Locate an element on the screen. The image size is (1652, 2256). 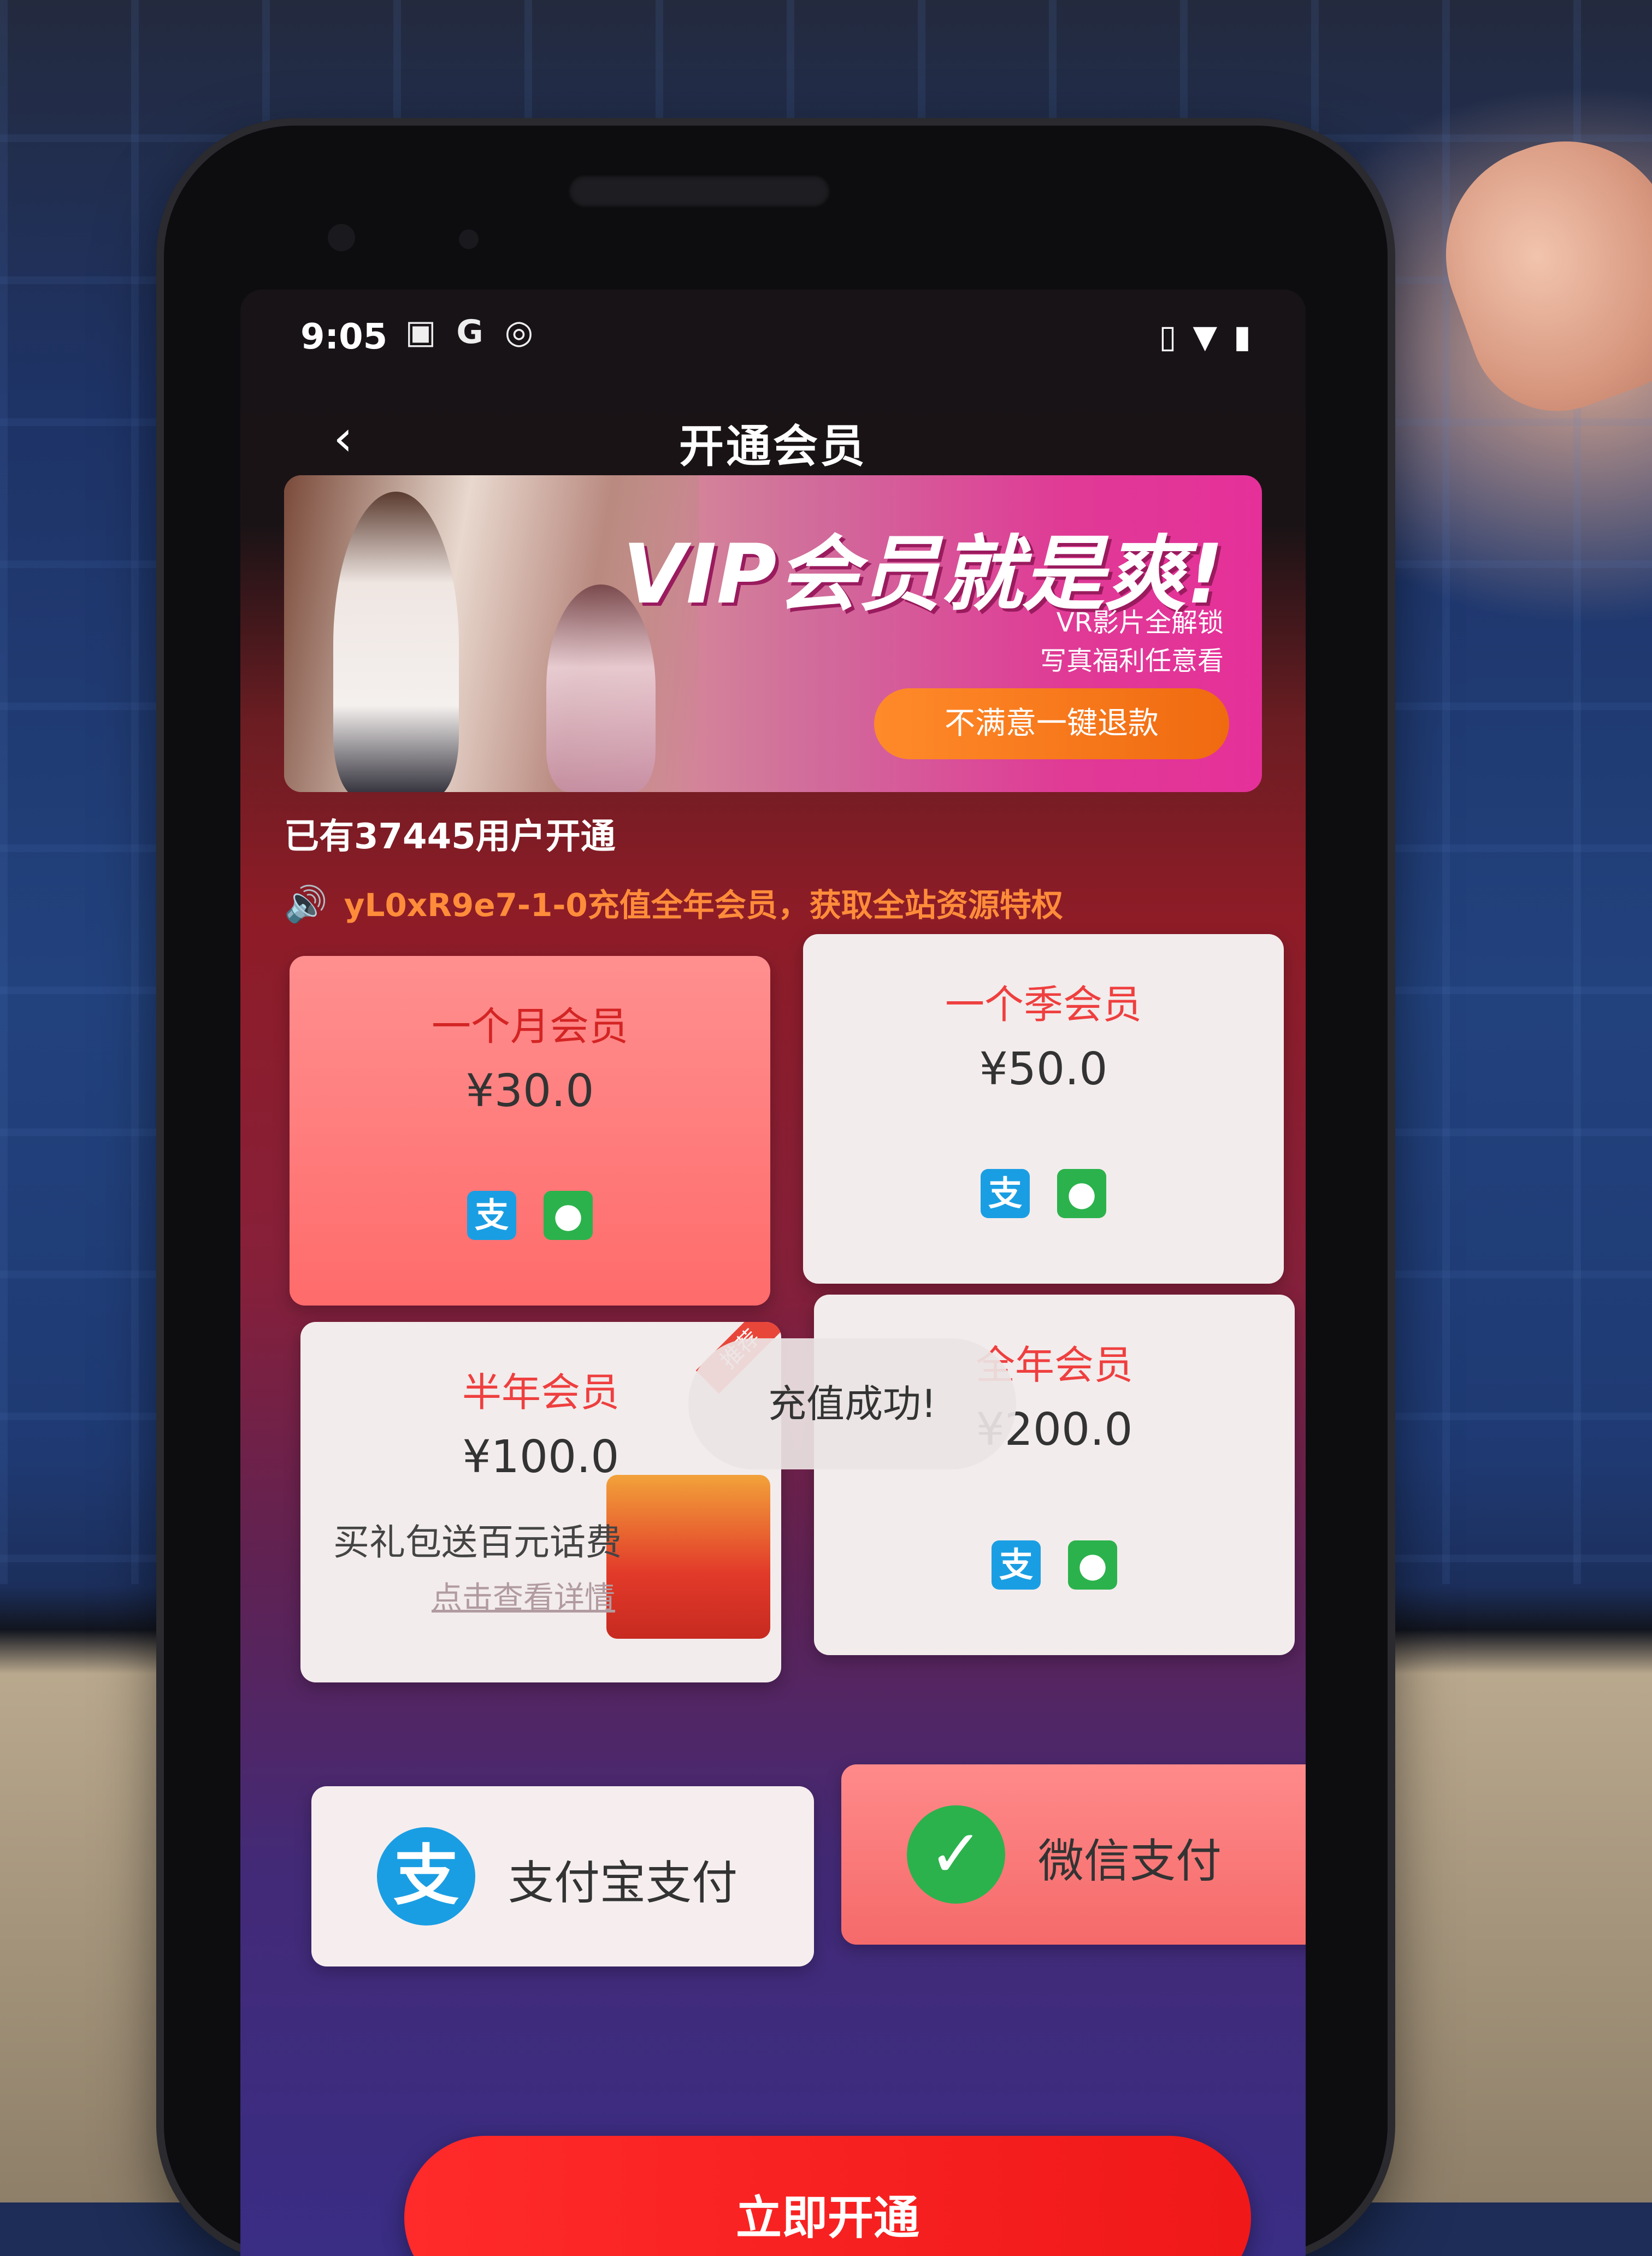
plan-card-quarterly: 一个季会员 ¥50.0 支 ● is located at coordinates (1043, 1109).